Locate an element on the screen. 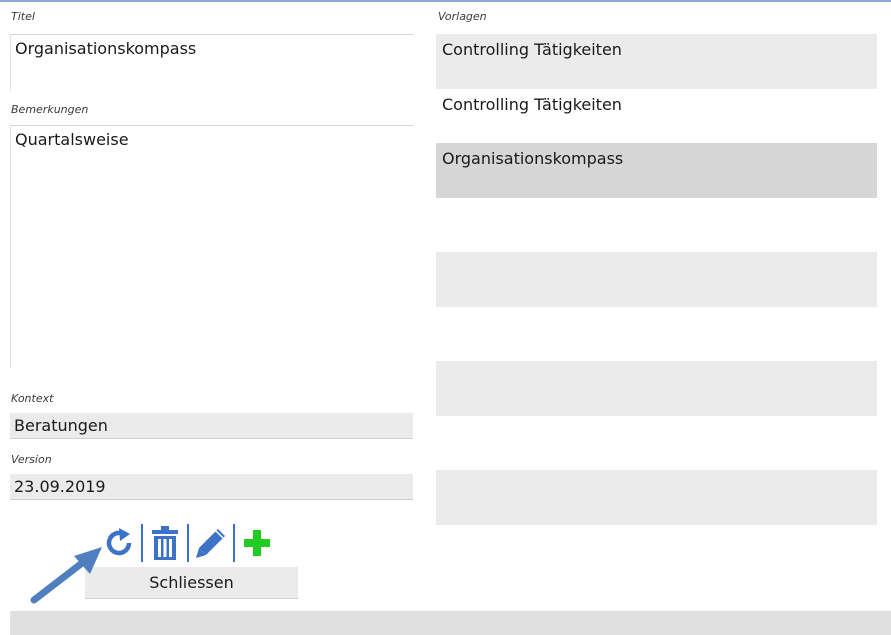  titel-field: Organisationskompass is located at coordinates (211, 62).